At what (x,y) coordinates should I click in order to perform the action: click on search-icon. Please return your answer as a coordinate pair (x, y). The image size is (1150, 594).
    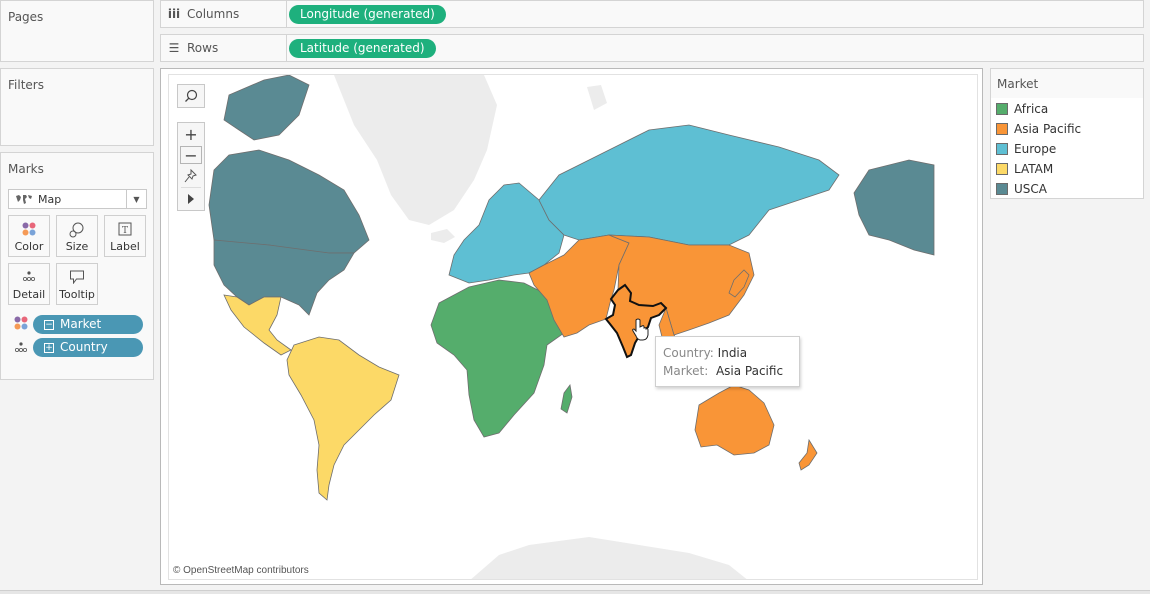
    Looking at the image, I should click on (191, 96).